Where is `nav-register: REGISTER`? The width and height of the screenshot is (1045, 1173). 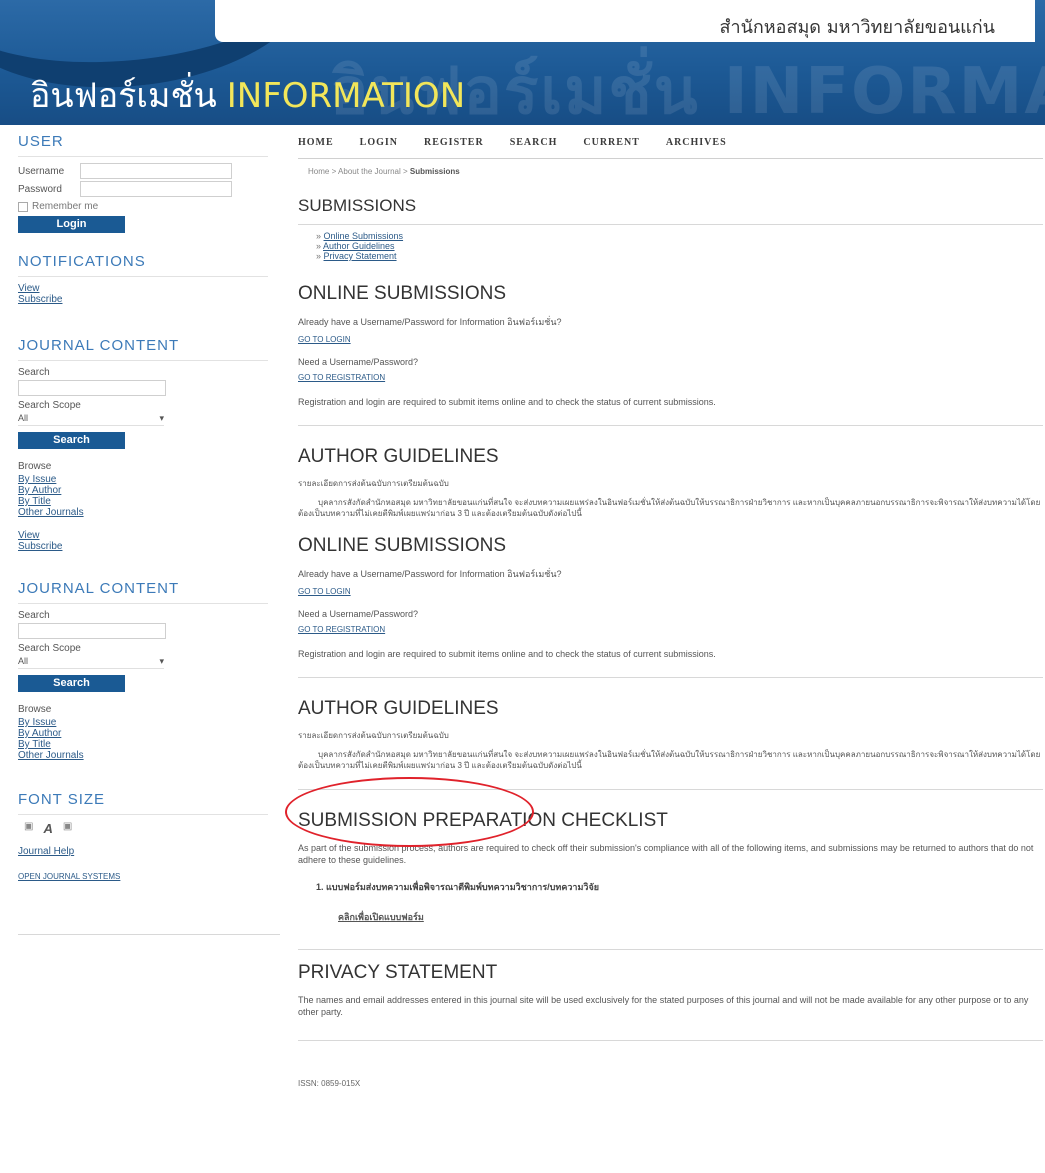 nav-register: REGISTER is located at coordinates (454, 142).